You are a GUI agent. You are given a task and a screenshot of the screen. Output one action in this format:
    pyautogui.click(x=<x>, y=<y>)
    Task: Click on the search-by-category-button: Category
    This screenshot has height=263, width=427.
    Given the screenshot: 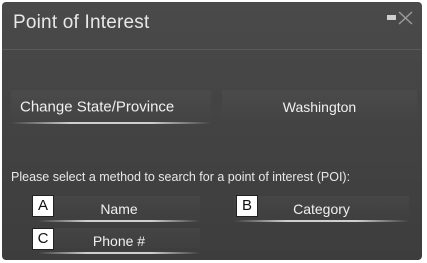 What is the action you would take?
    pyautogui.click(x=321, y=209)
    